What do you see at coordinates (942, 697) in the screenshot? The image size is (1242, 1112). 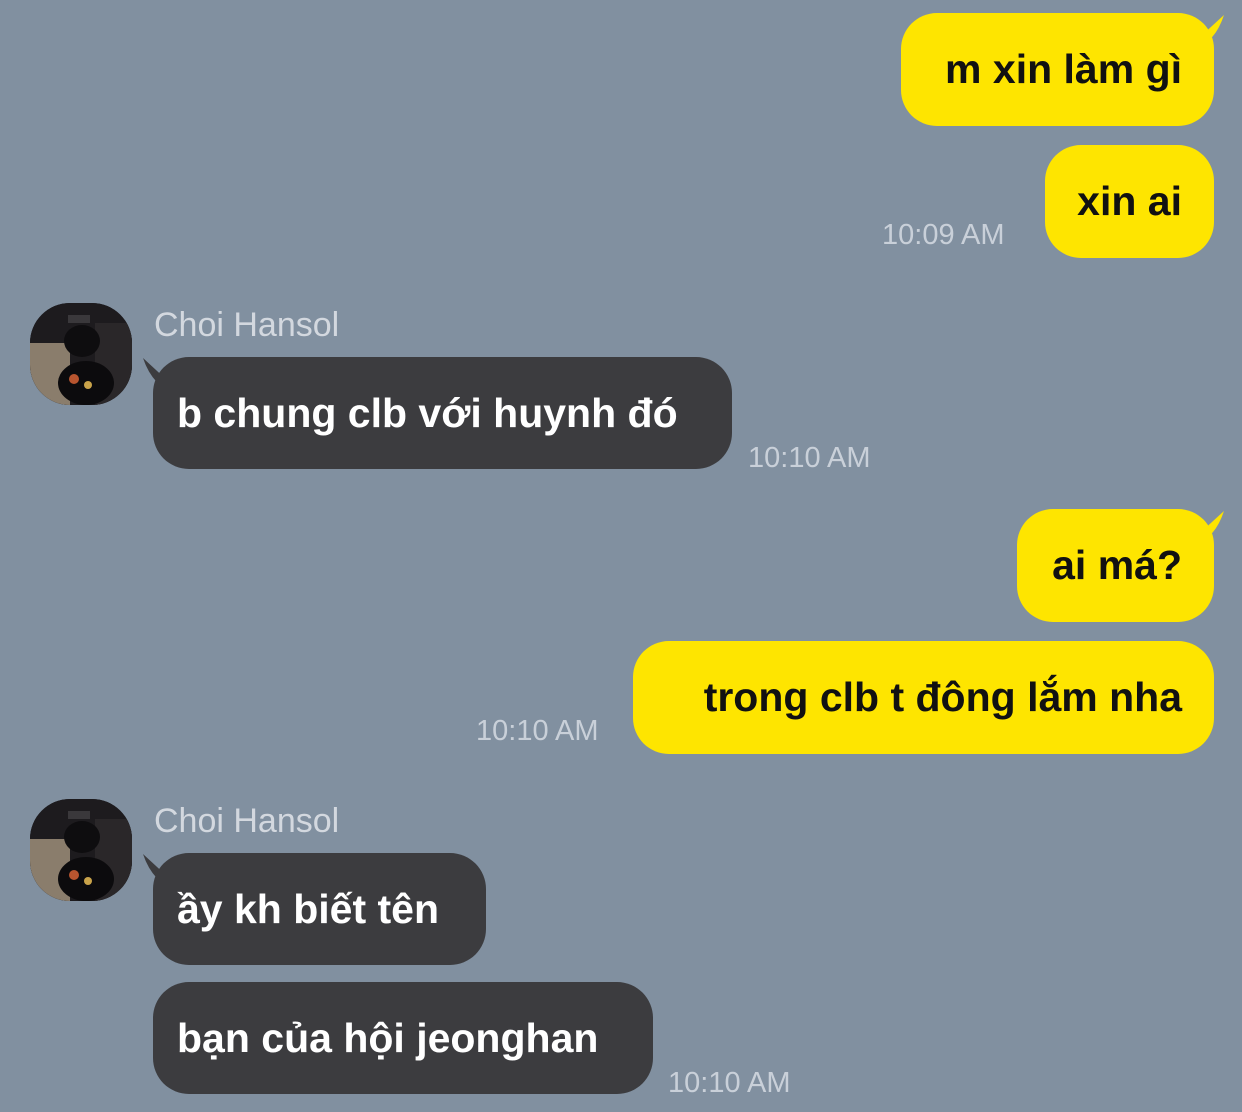 I see `message-text: trong clb t đông lắm nha` at bounding box center [942, 697].